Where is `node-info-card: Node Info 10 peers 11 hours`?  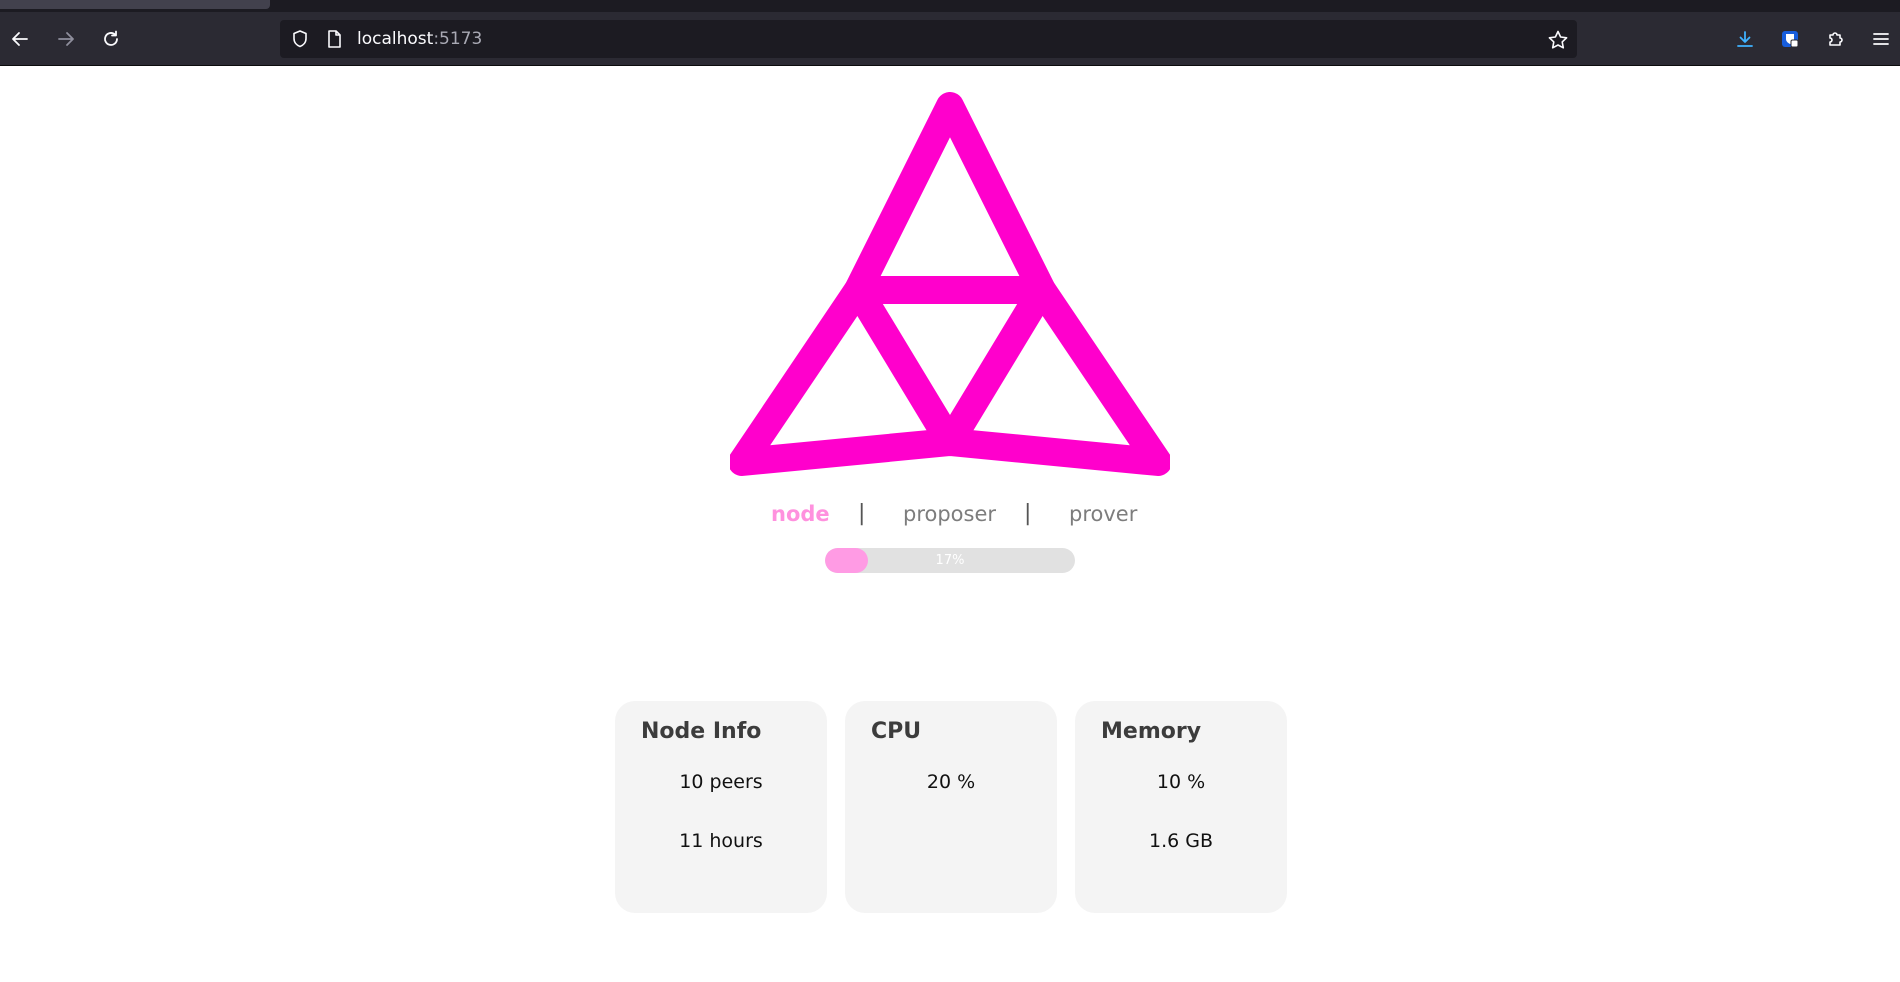 node-info-card: Node Info 10 peers 11 hours is located at coordinates (721, 807).